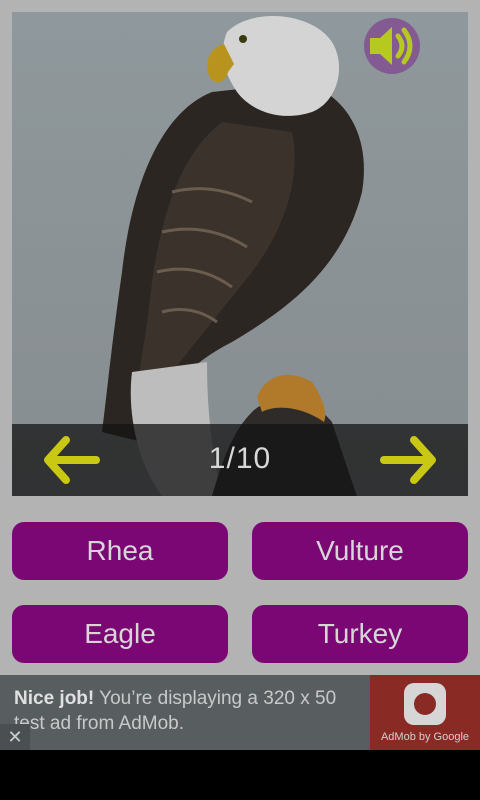  What do you see at coordinates (360, 634) in the screenshot?
I see `answer-button-turkey: Turkey` at bounding box center [360, 634].